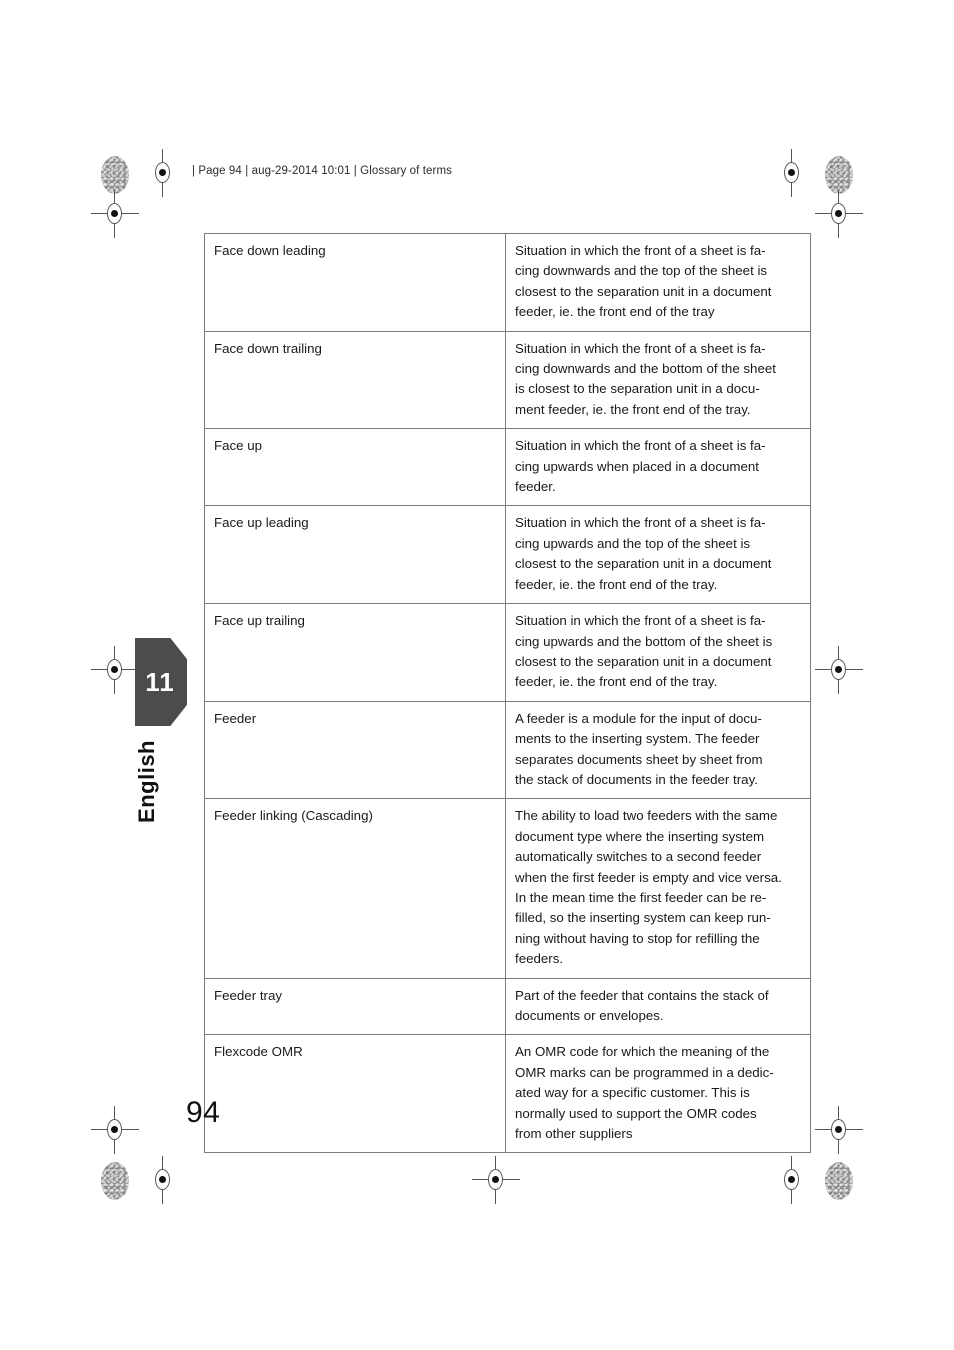 The width and height of the screenshot is (954, 1350). What do you see at coordinates (115, 214) in the screenshot?
I see `registration-target-left-upper` at bounding box center [115, 214].